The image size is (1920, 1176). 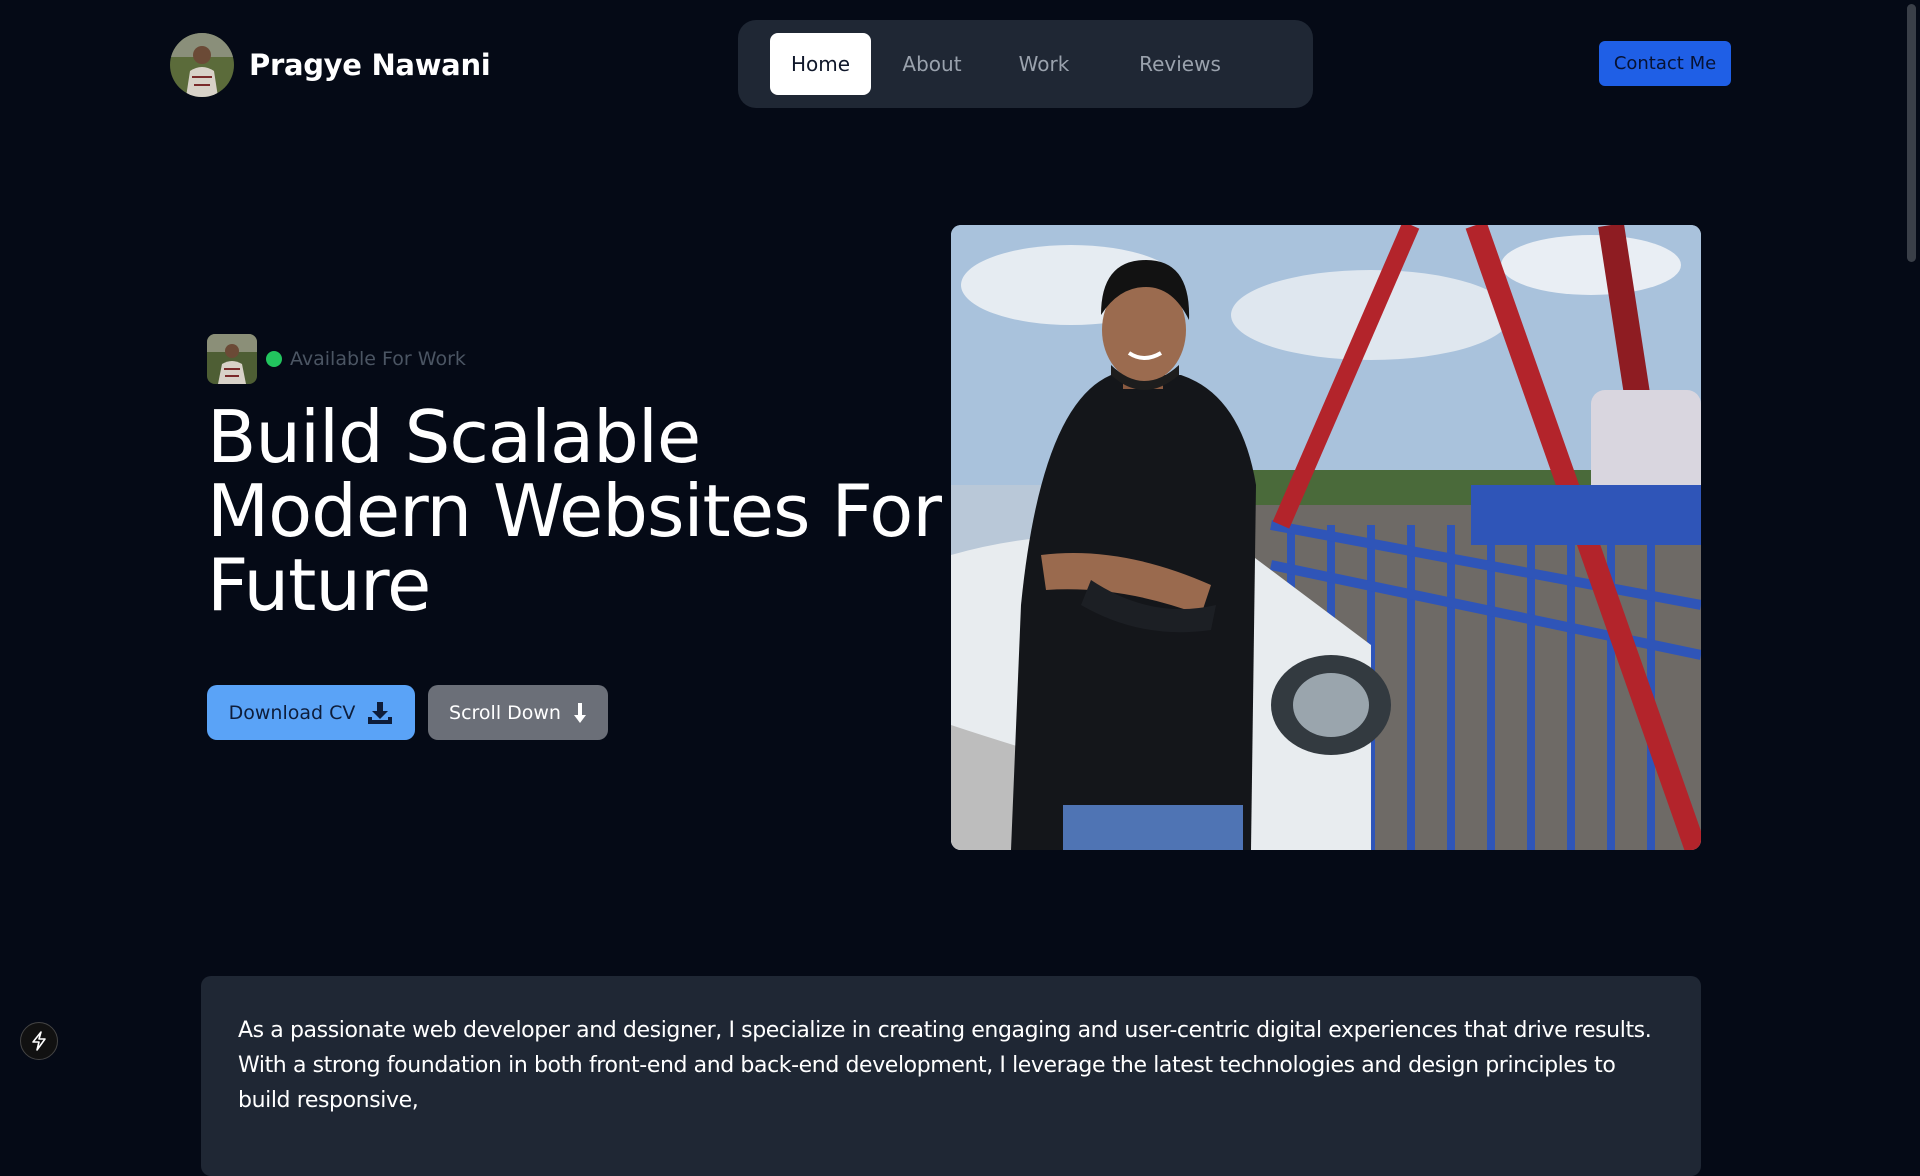 What do you see at coordinates (1911, 133) in the screenshot?
I see `scrollbar-thumb` at bounding box center [1911, 133].